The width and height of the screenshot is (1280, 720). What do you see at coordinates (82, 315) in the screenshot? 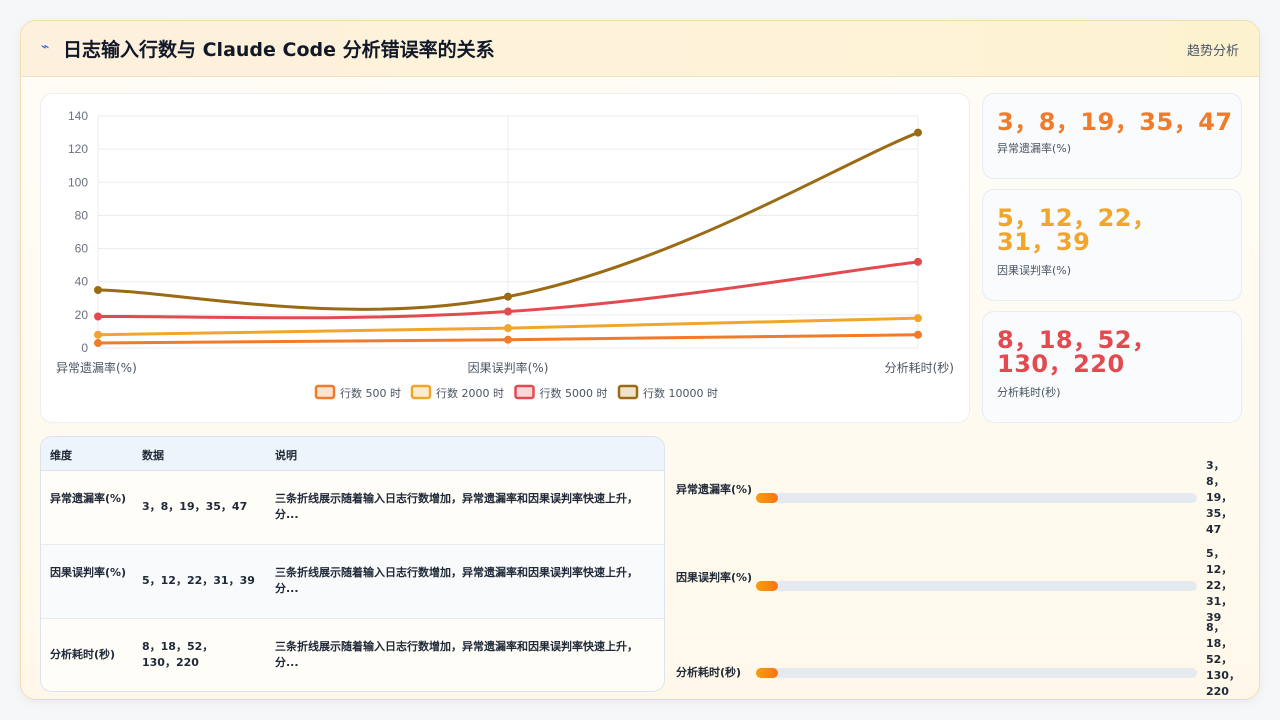
I see `y-tick-label: 20` at bounding box center [82, 315].